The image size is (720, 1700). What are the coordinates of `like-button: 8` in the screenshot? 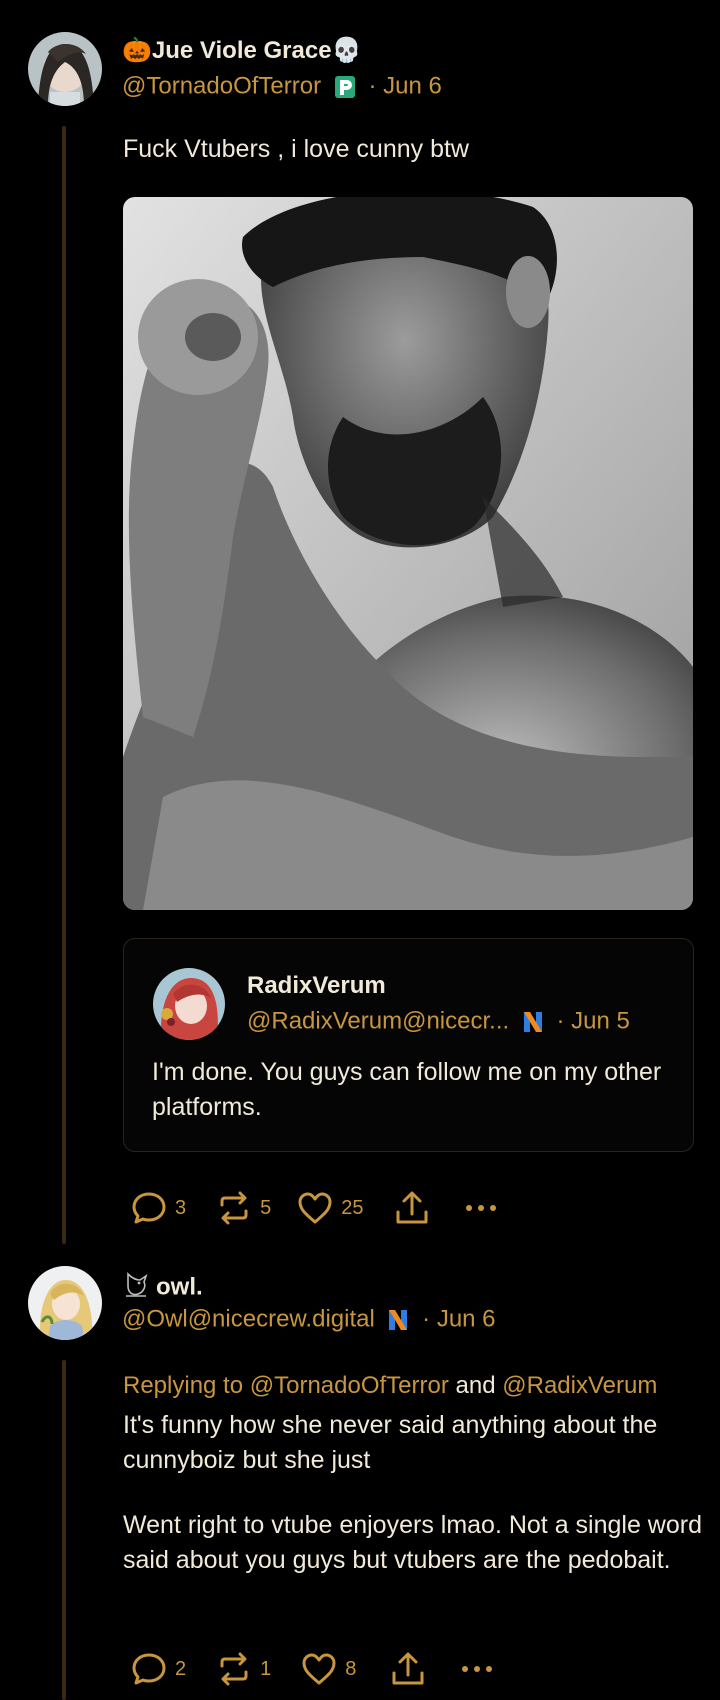 It's located at (328, 1669).